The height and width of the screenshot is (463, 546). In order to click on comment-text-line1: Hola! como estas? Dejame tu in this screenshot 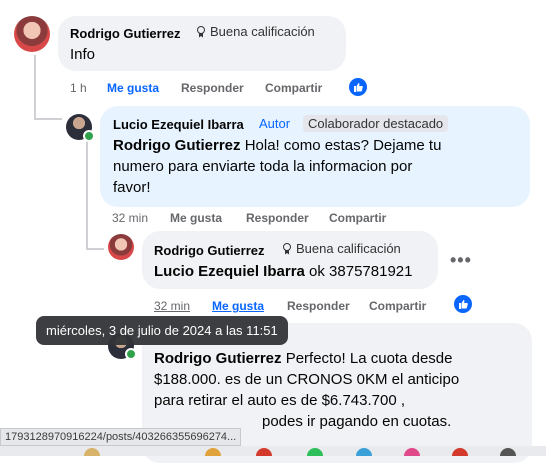, I will do `click(343, 145)`.